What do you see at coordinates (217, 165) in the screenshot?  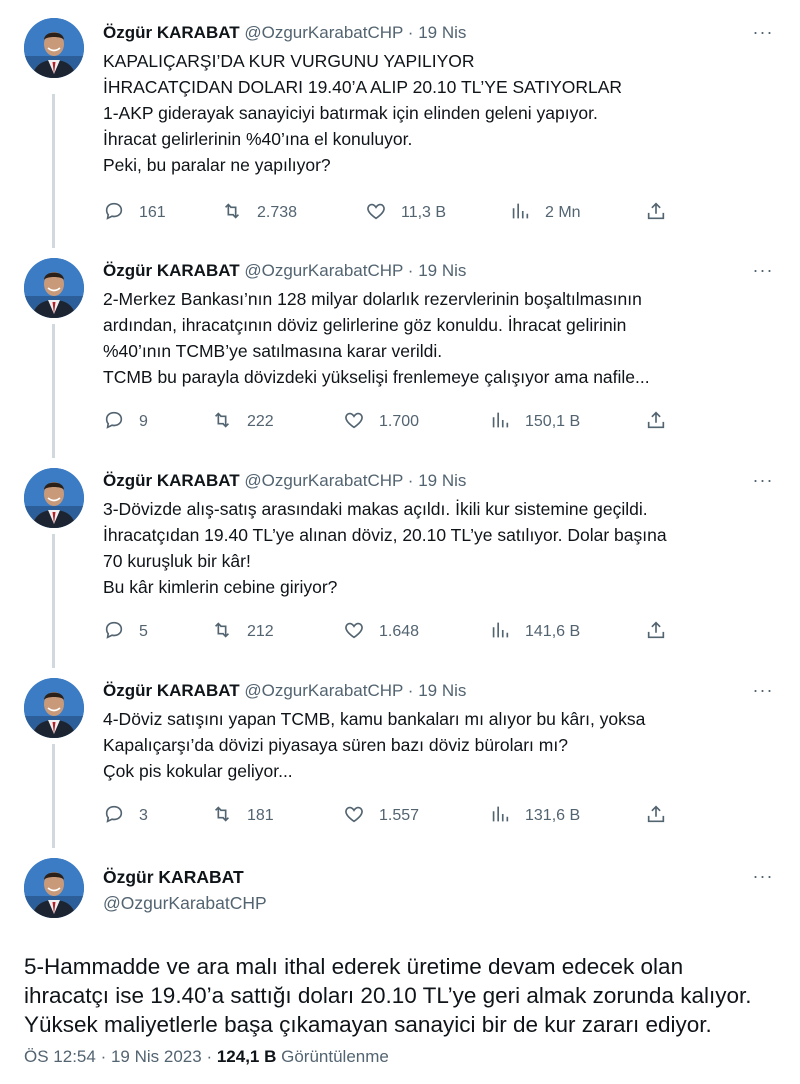 I see `tweet-text-line: Peki, bu paralar ne yapılıyor?` at bounding box center [217, 165].